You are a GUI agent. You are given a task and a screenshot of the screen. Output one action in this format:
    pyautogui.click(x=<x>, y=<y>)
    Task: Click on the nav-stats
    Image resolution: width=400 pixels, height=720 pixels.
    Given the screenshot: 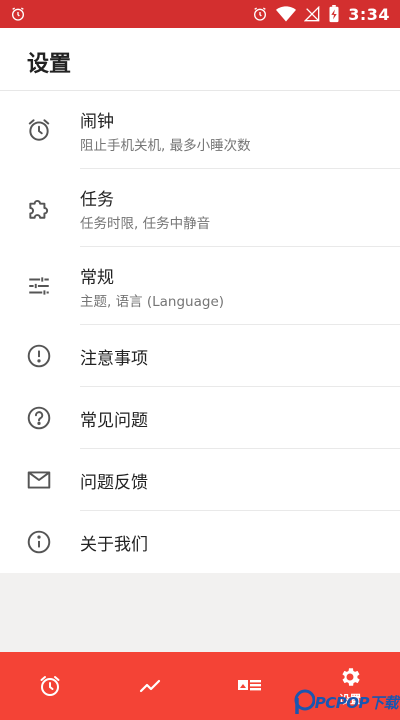 What is the action you would take?
    pyautogui.click(x=150, y=686)
    